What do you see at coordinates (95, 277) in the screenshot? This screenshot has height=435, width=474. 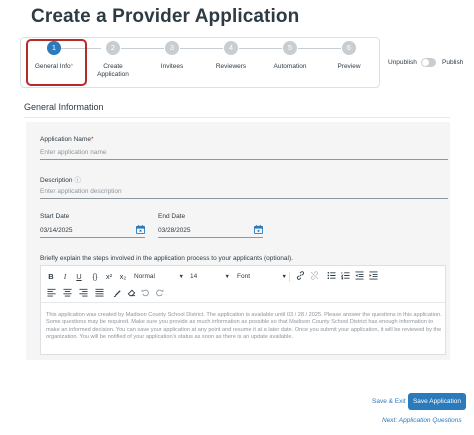 I see `code-button: {}` at bounding box center [95, 277].